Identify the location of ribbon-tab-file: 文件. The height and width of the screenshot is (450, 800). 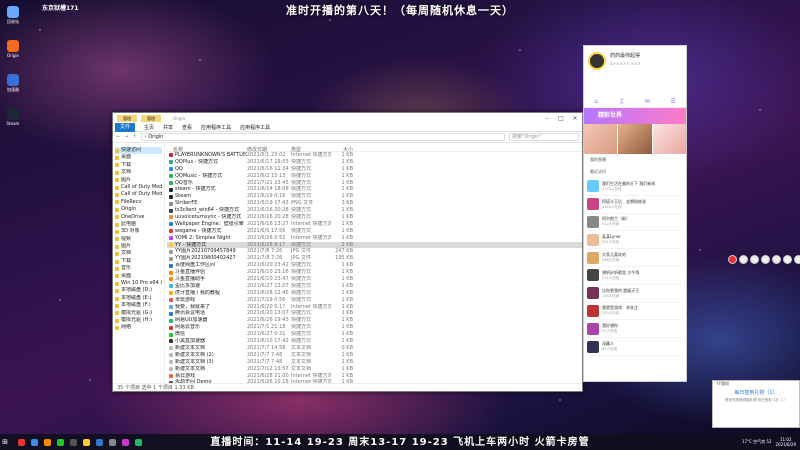
(125, 127).